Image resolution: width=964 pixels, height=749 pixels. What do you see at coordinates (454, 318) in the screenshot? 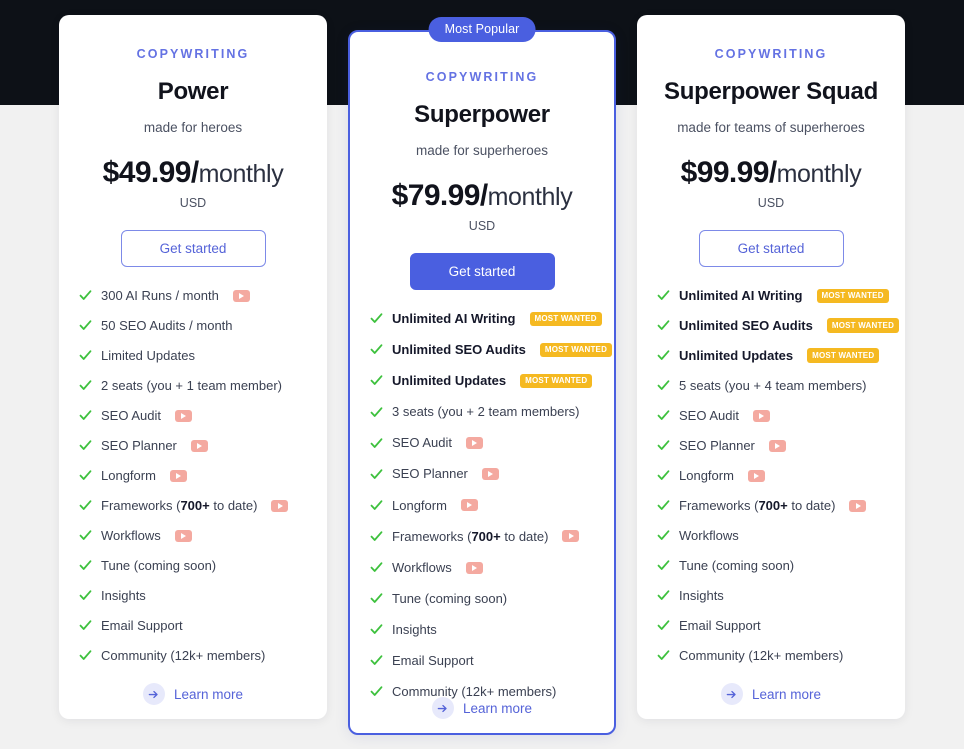
I see `feature-label: Unlimited AI Writing` at bounding box center [454, 318].